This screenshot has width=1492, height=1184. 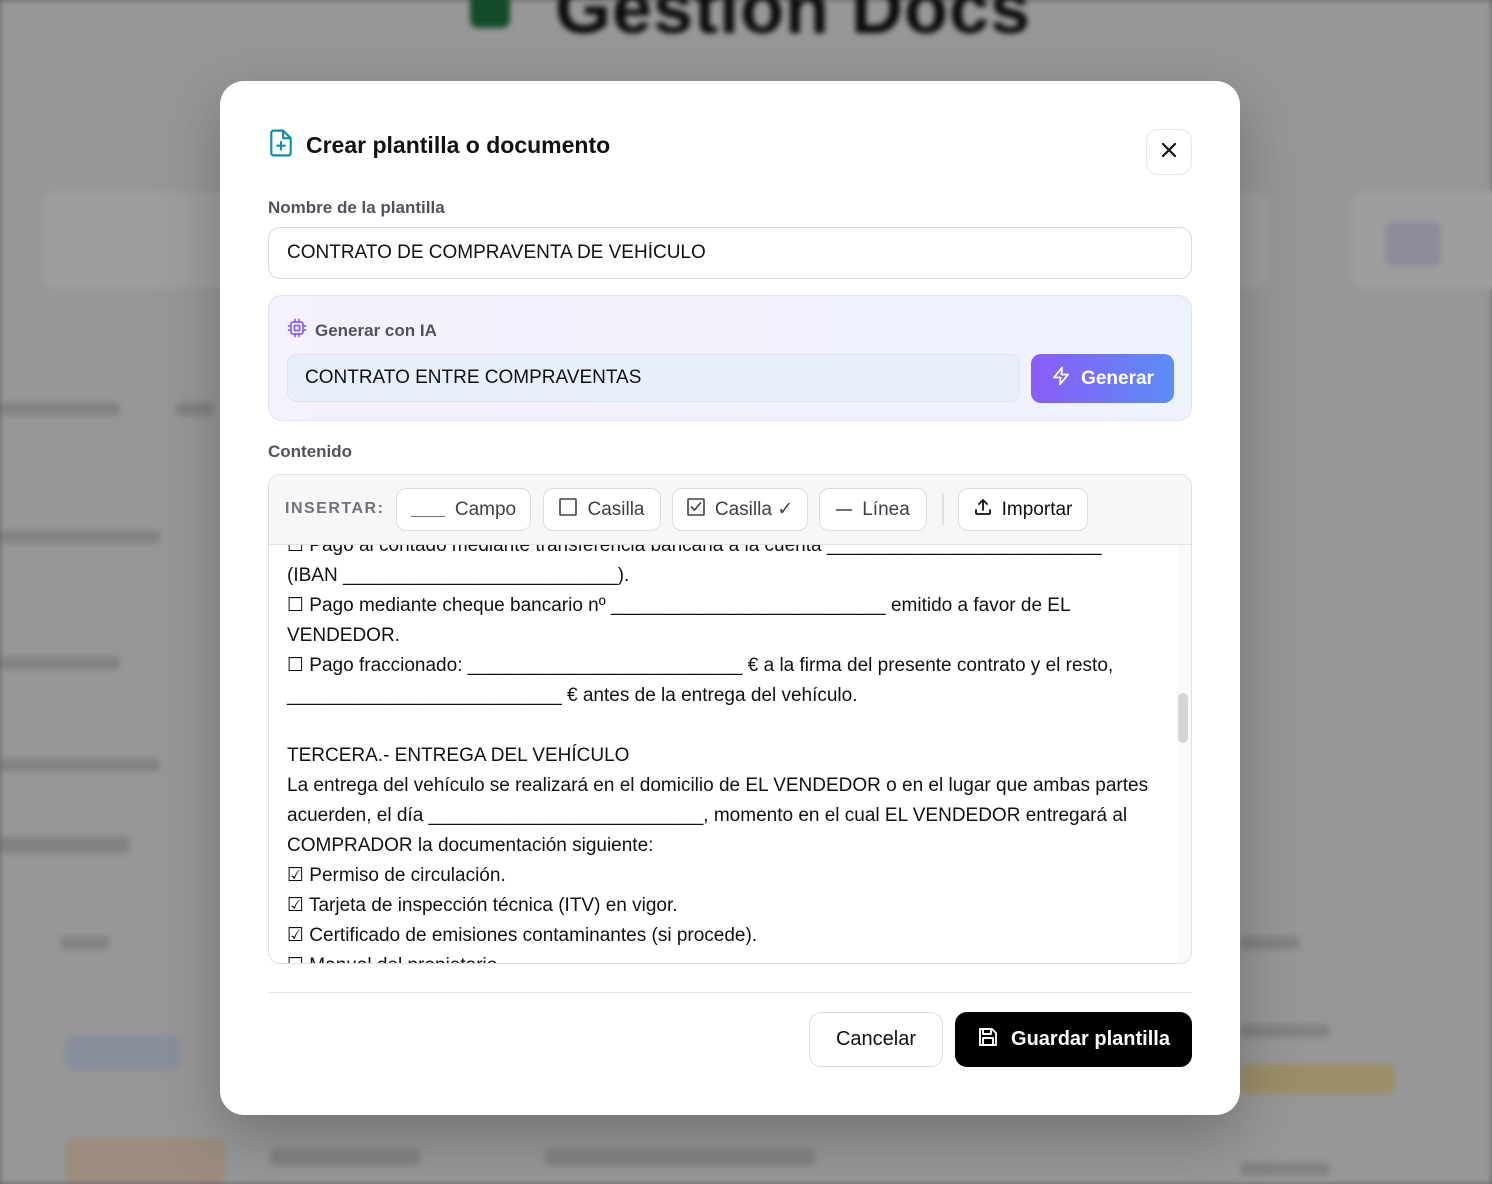 I want to click on insert-field-button: Campo, so click(x=463, y=509).